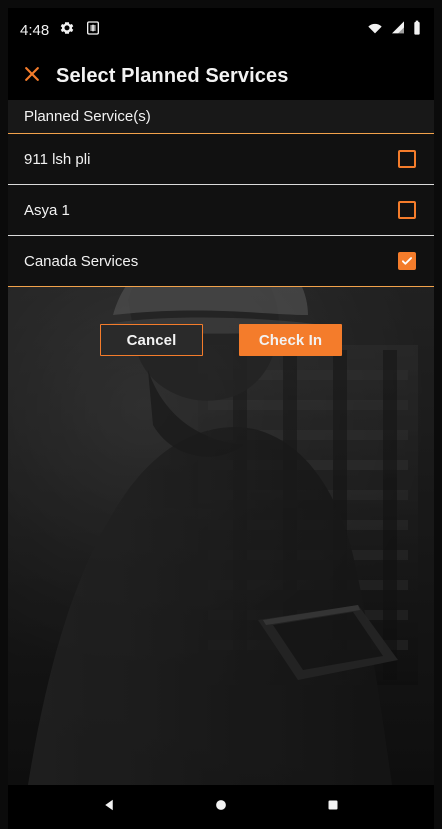 The height and width of the screenshot is (829, 442). What do you see at coordinates (172, 75) in the screenshot?
I see `page-title: Select Planned Services` at bounding box center [172, 75].